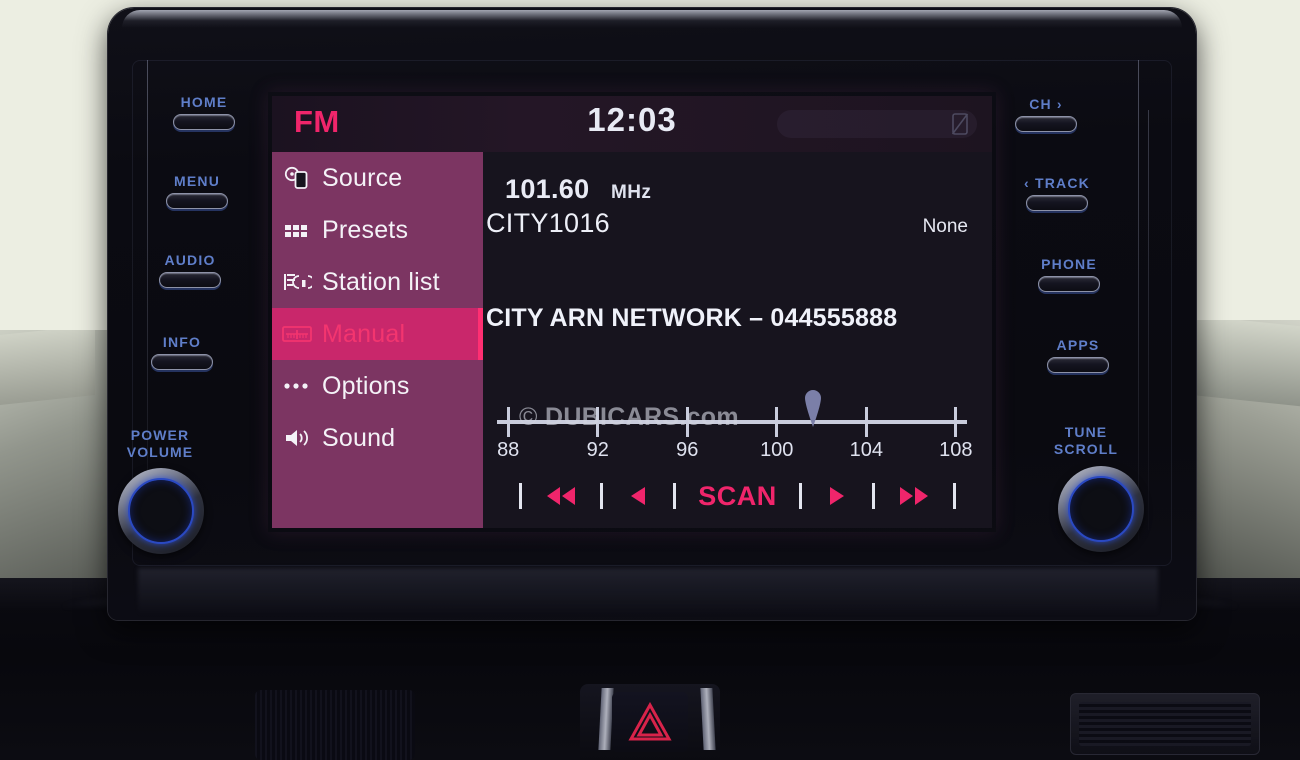 This screenshot has width=1300, height=760. Describe the element at coordinates (190, 280) in the screenshot. I see `hard-button-audio-key` at that location.